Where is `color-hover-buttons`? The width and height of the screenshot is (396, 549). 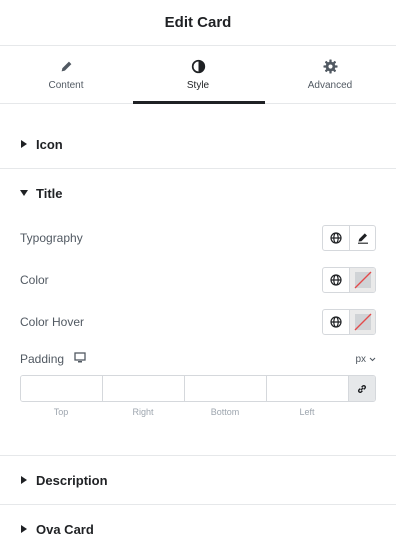 color-hover-buttons is located at coordinates (349, 322).